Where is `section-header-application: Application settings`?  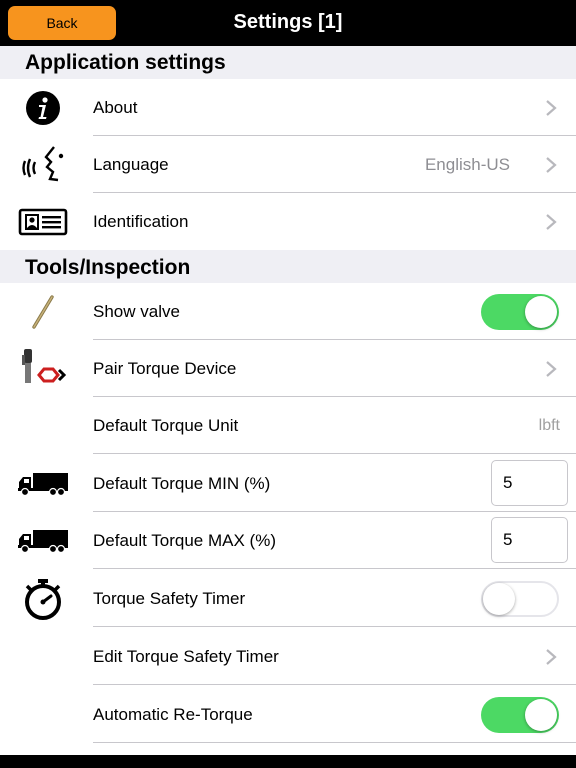 section-header-application: Application settings is located at coordinates (288, 62).